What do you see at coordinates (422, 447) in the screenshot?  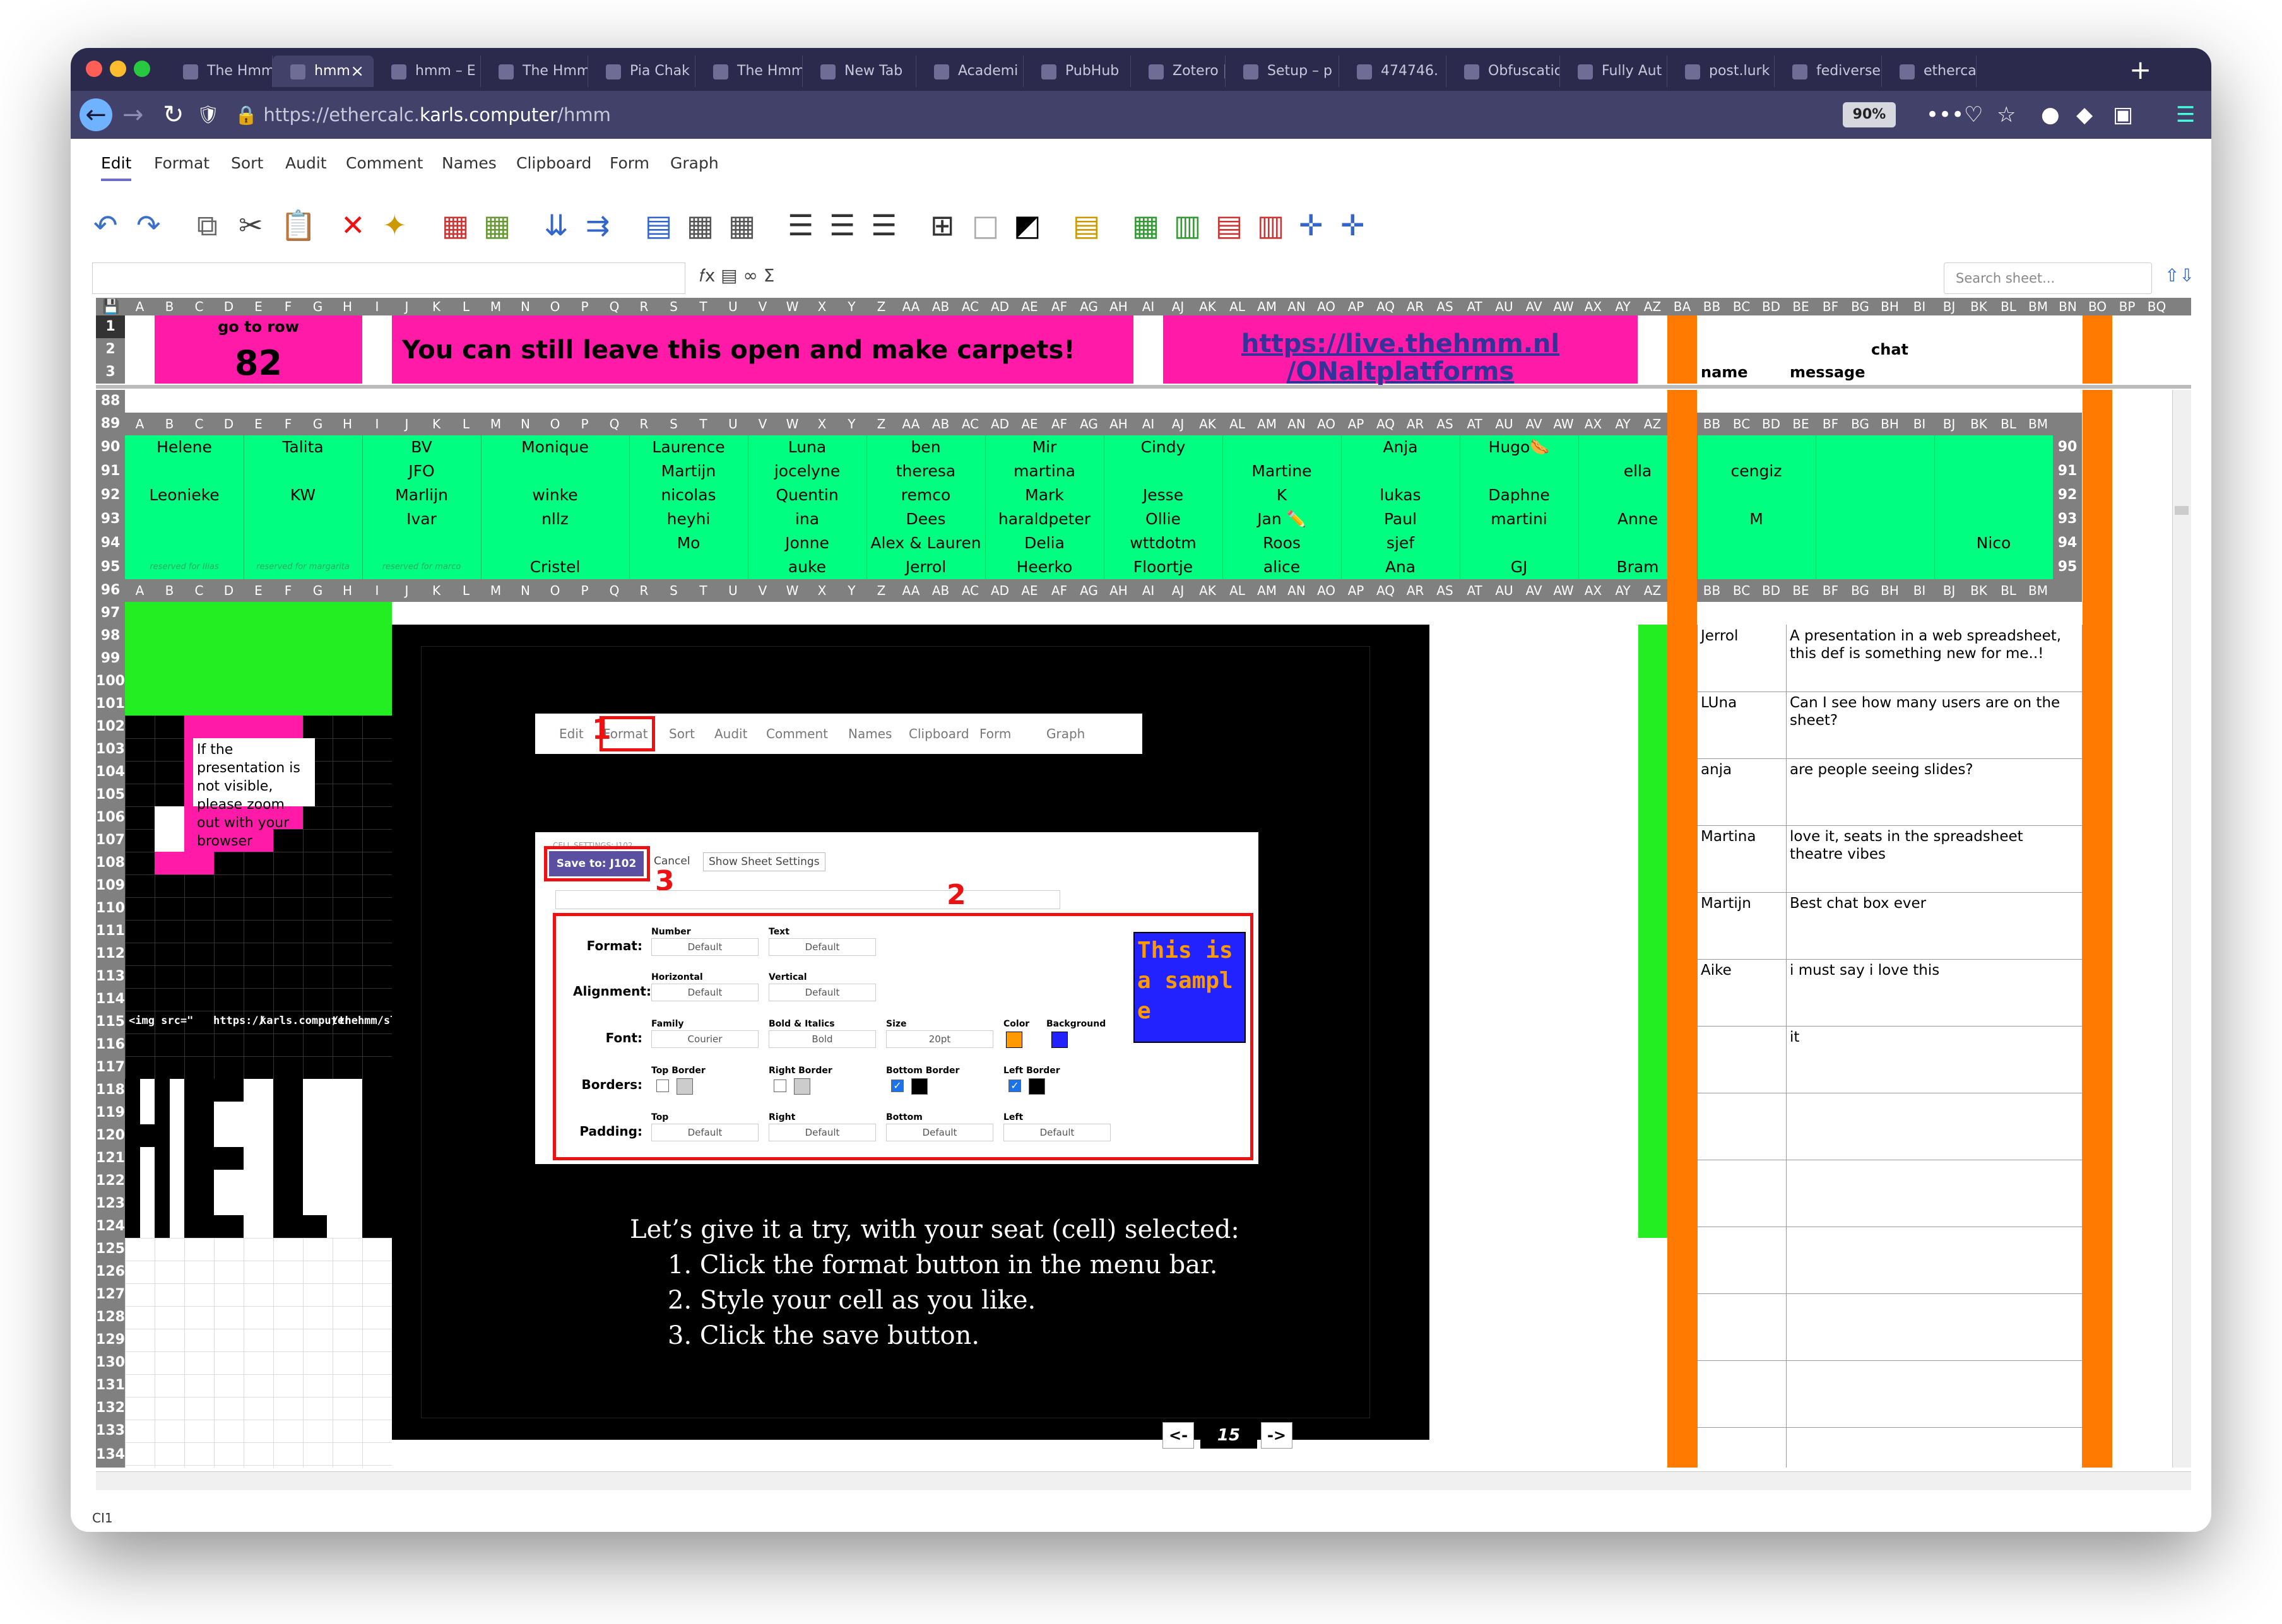 I see `seat-cell: BV` at bounding box center [422, 447].